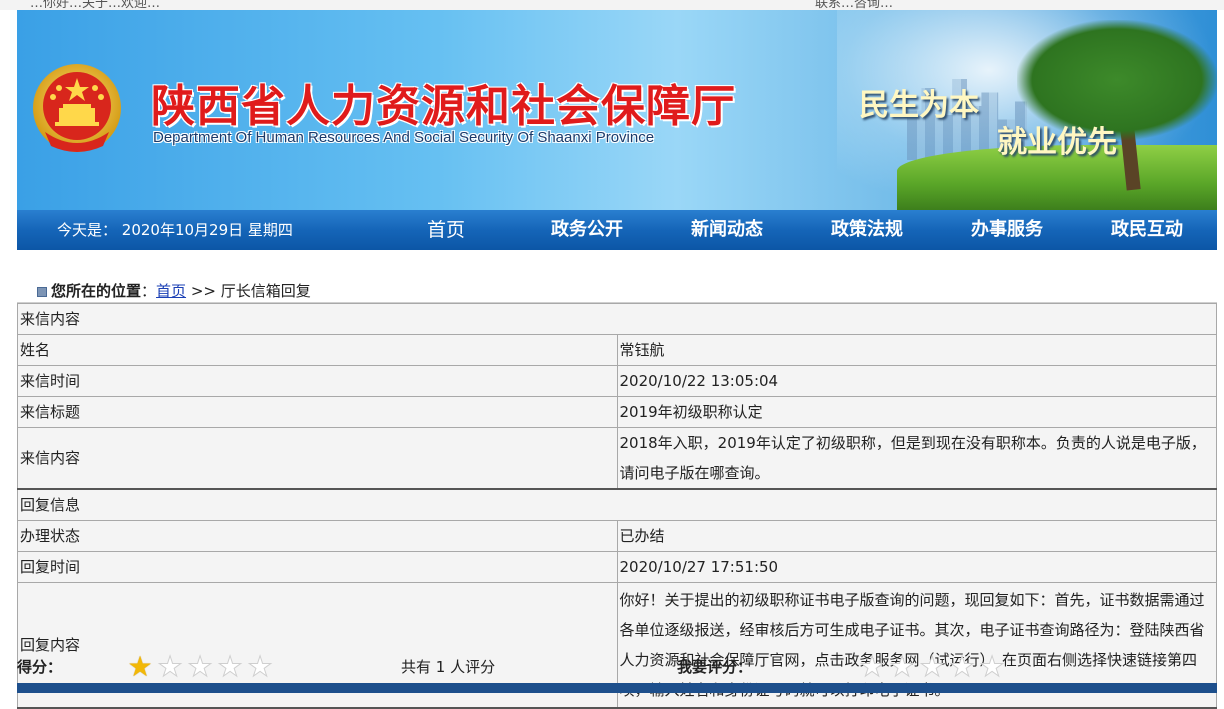  I want to click on slogan-primary: 民生为本, so click(919, 105).